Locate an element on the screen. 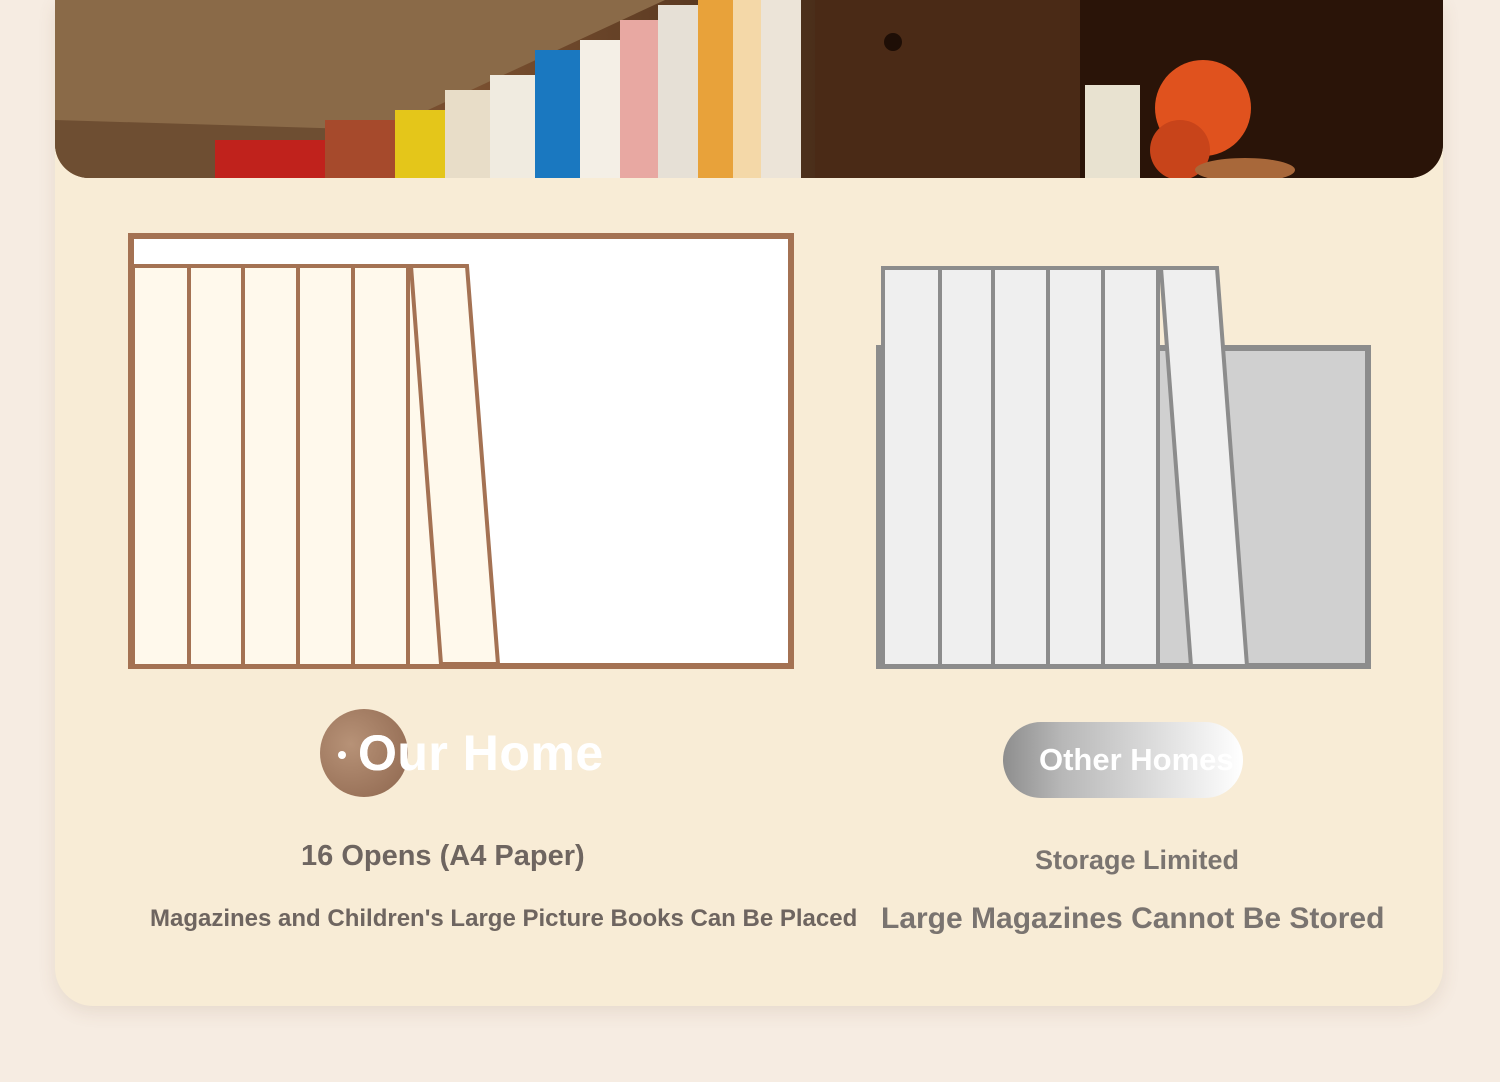  other-homes-title: Other Homes is located at coordinates (1136, 759).